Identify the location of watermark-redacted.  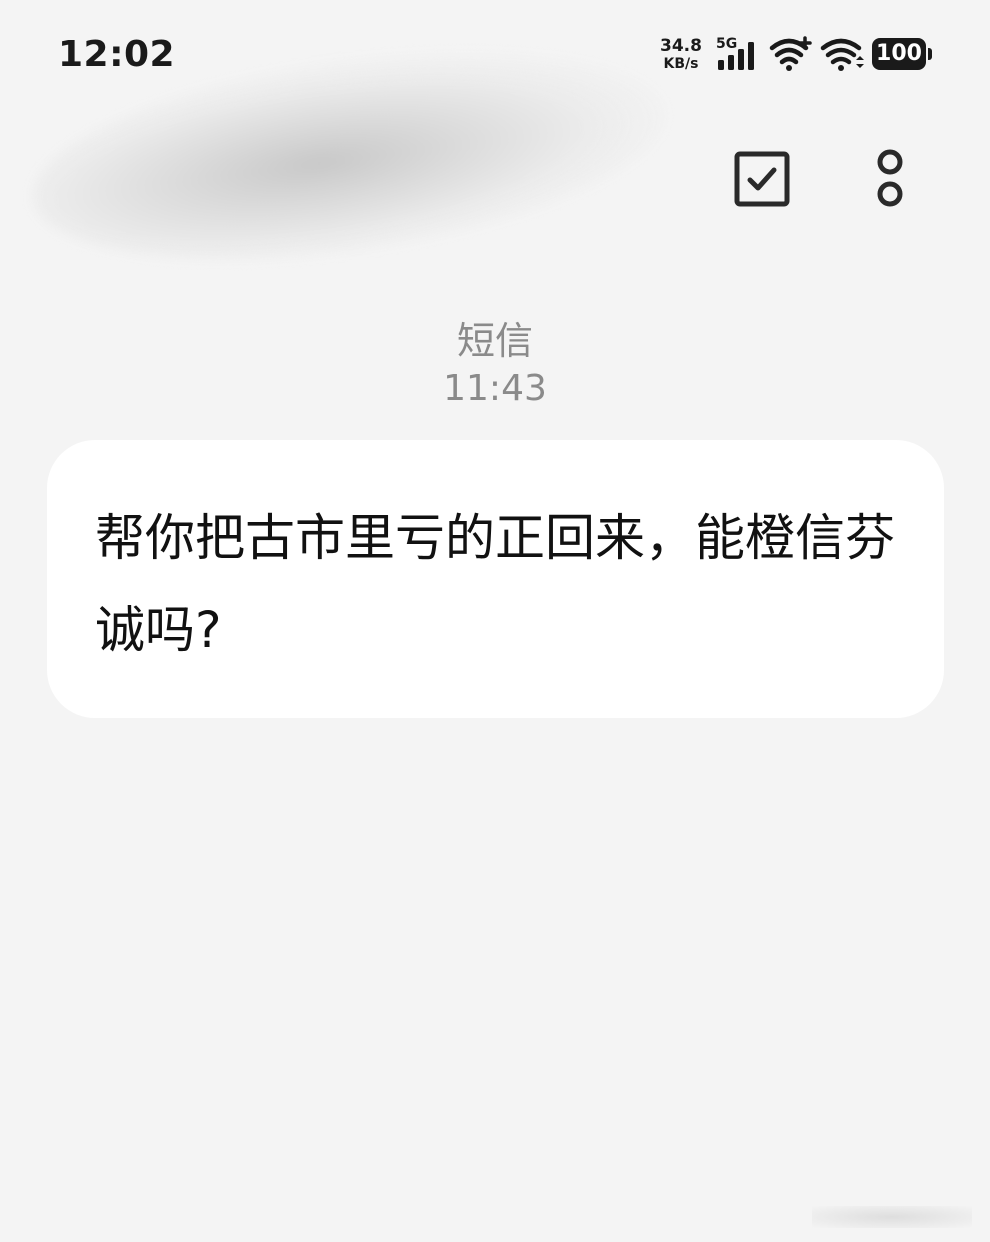
(892, 1217).